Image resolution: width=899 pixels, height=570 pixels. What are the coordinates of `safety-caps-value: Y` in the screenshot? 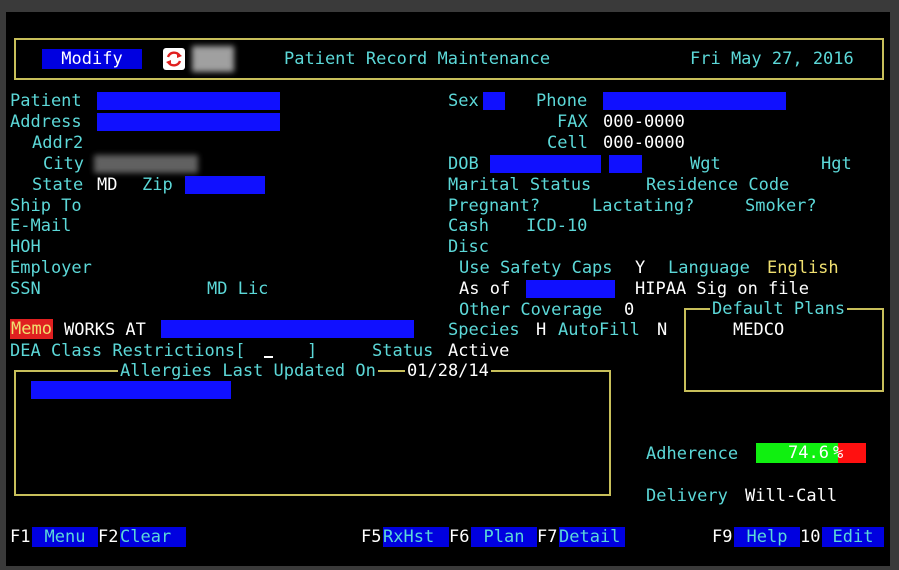 It's located at (640, 268).